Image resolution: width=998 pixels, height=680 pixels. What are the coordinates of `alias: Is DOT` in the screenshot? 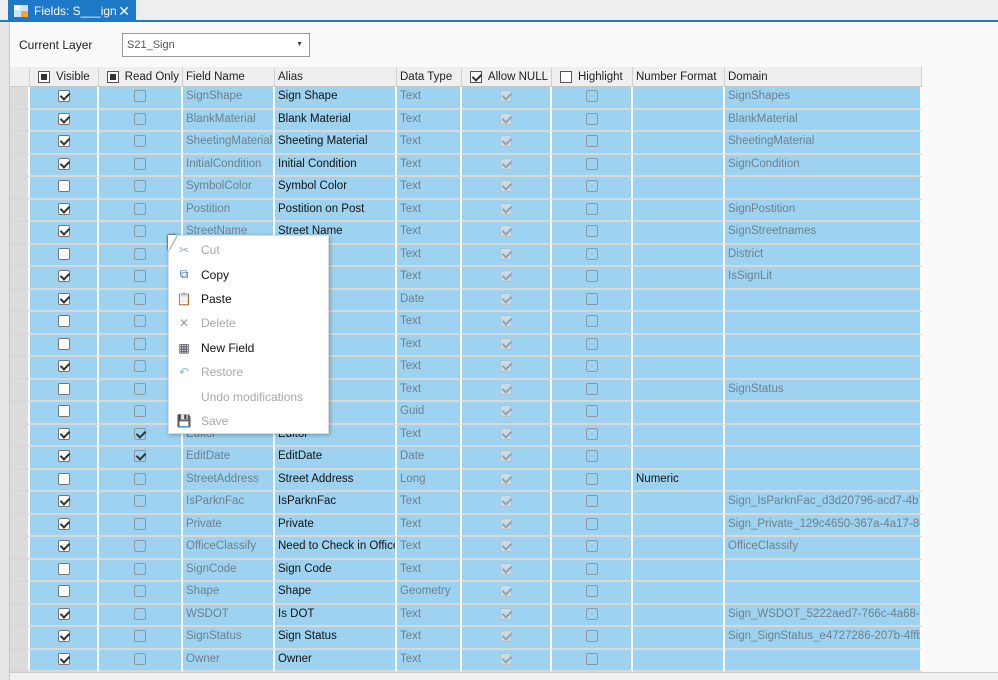 It's located at (336, 615).